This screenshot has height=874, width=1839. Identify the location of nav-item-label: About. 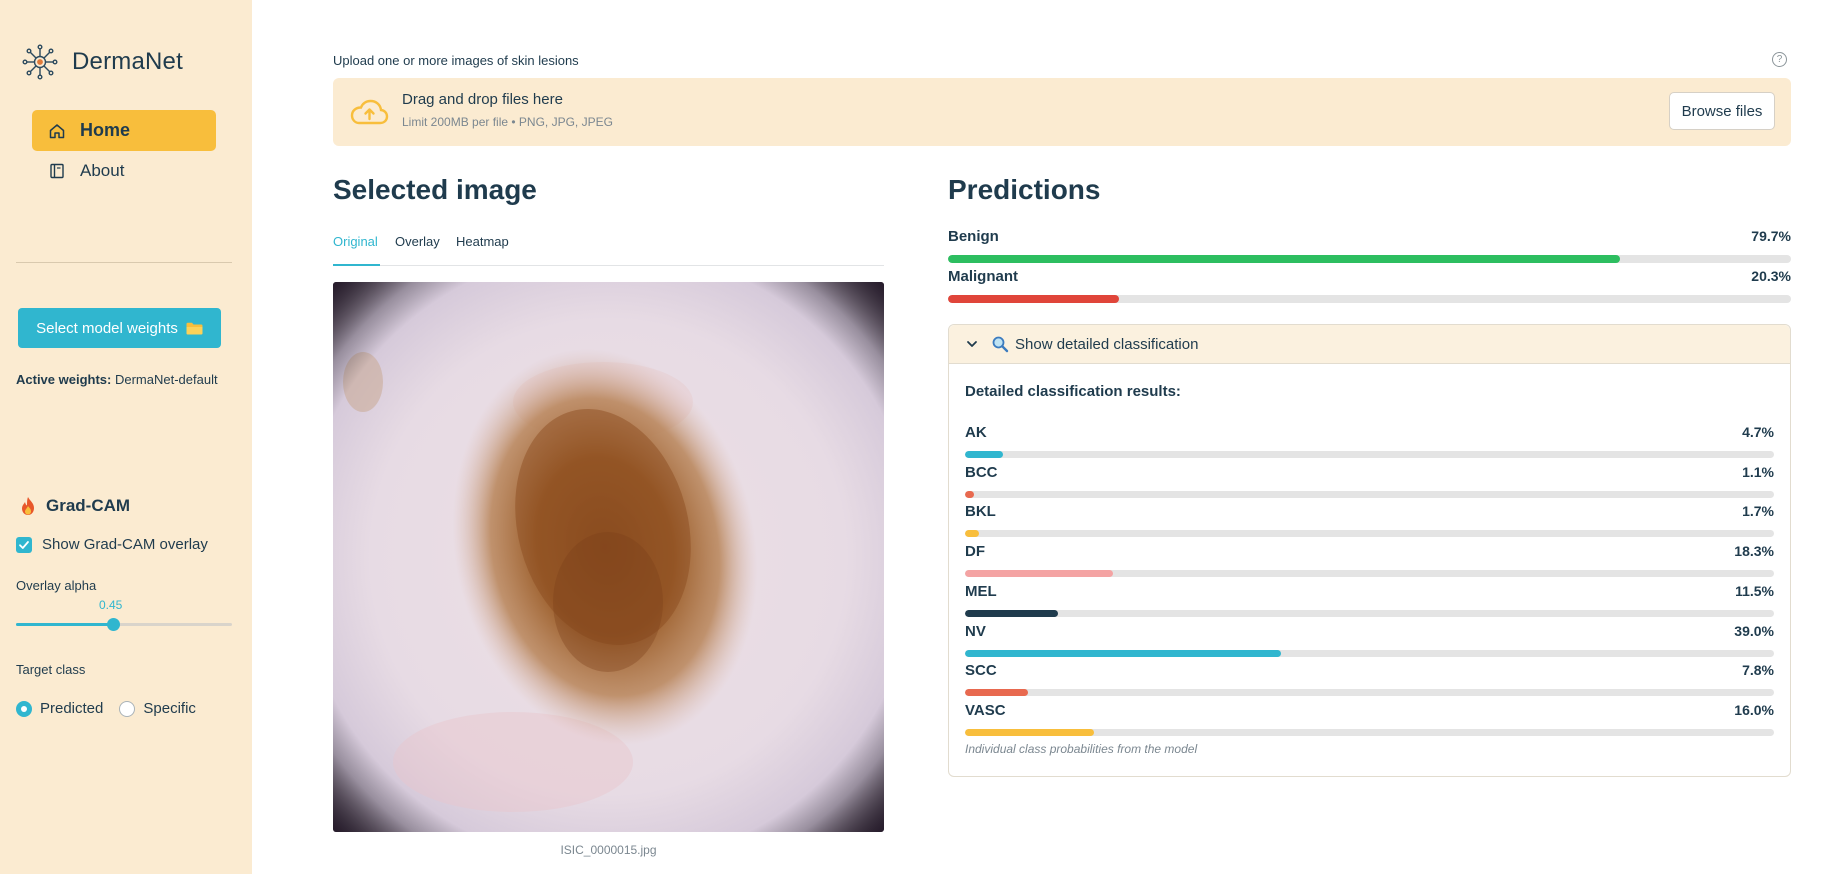
(102, 170).